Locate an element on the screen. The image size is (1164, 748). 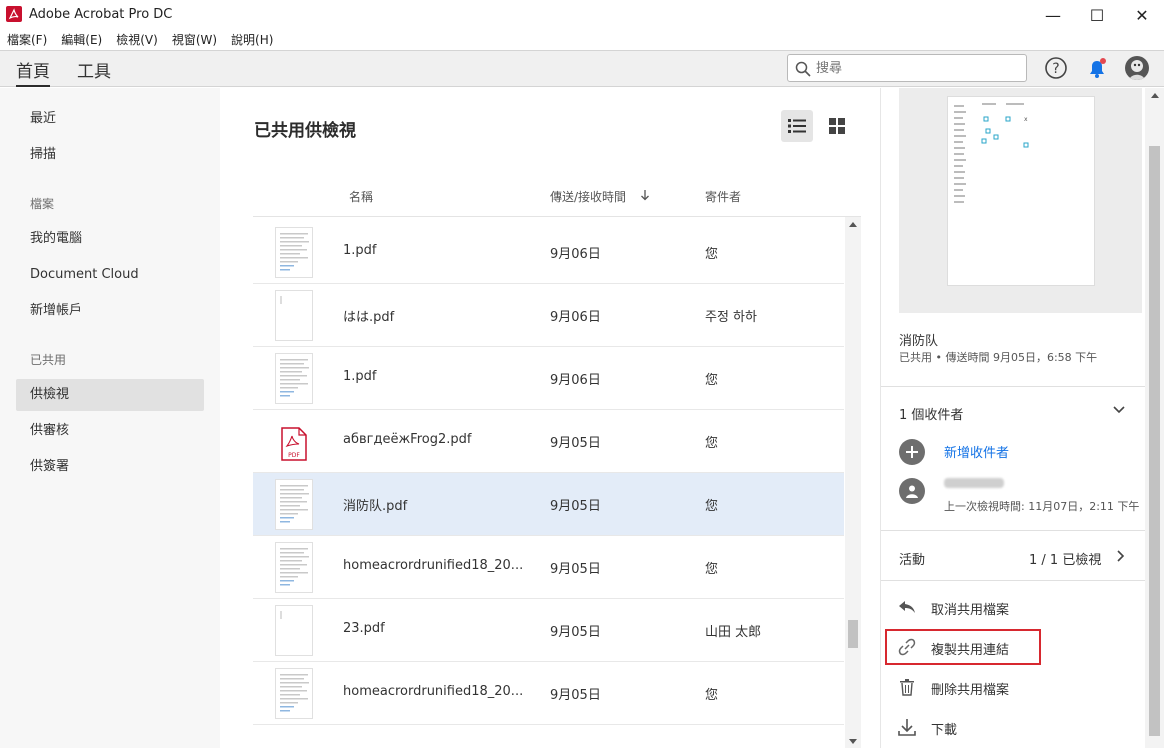
grid-view-icon is located at coordinates (837, 126).